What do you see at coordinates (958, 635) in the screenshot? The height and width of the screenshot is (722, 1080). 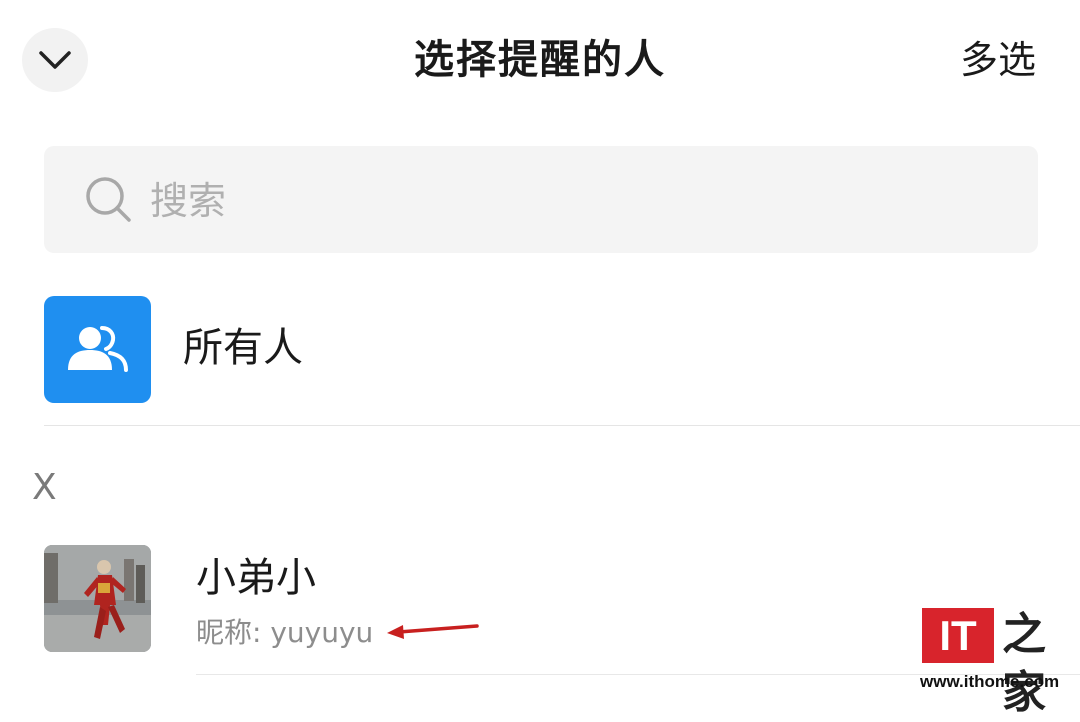 I see `ithome-logo: IT` at bounding box center [958, 635].